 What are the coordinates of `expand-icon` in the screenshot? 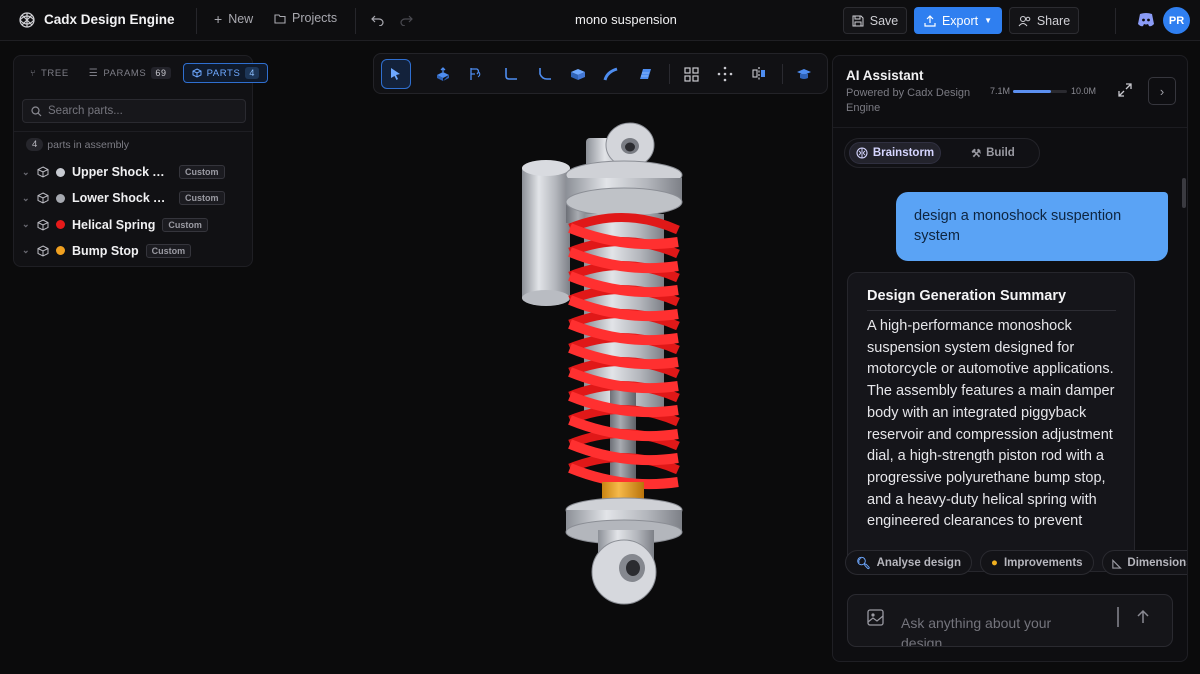 It's located at (1125, 90).